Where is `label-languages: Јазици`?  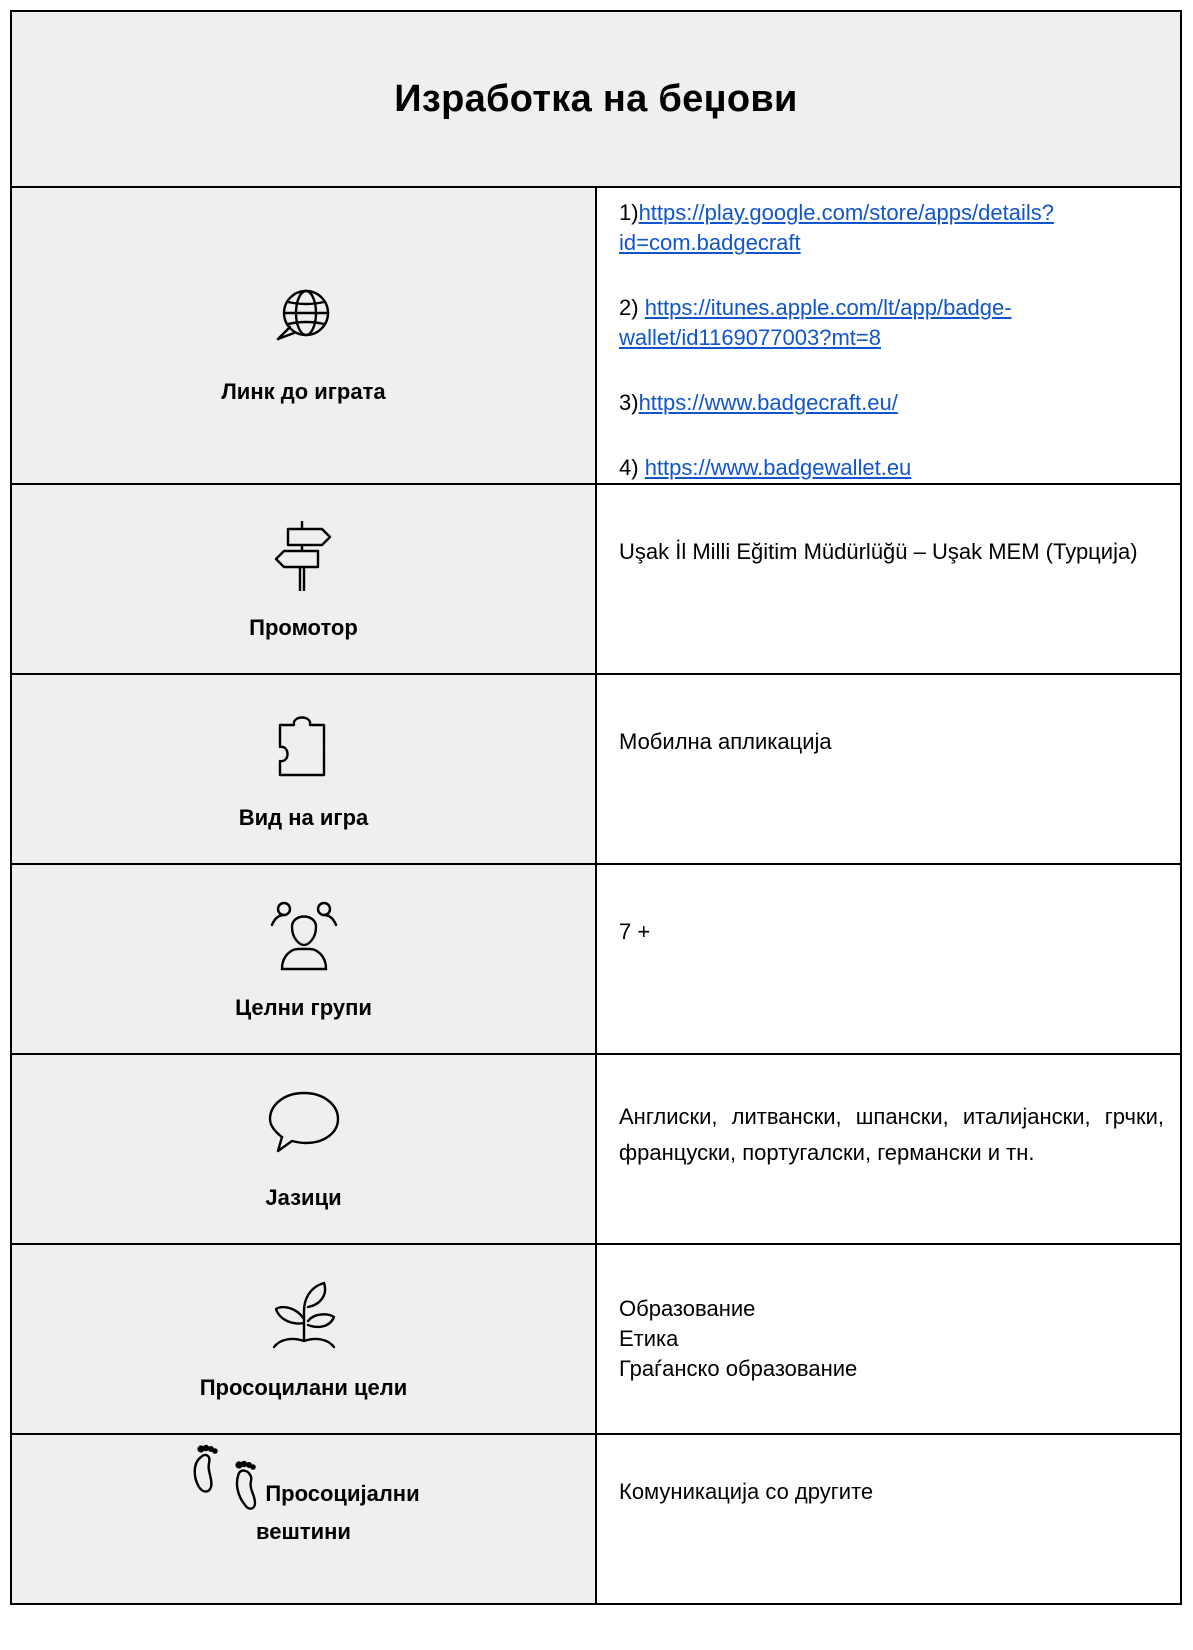
label-languages: Јазици is located at coordinates (303, 1197).